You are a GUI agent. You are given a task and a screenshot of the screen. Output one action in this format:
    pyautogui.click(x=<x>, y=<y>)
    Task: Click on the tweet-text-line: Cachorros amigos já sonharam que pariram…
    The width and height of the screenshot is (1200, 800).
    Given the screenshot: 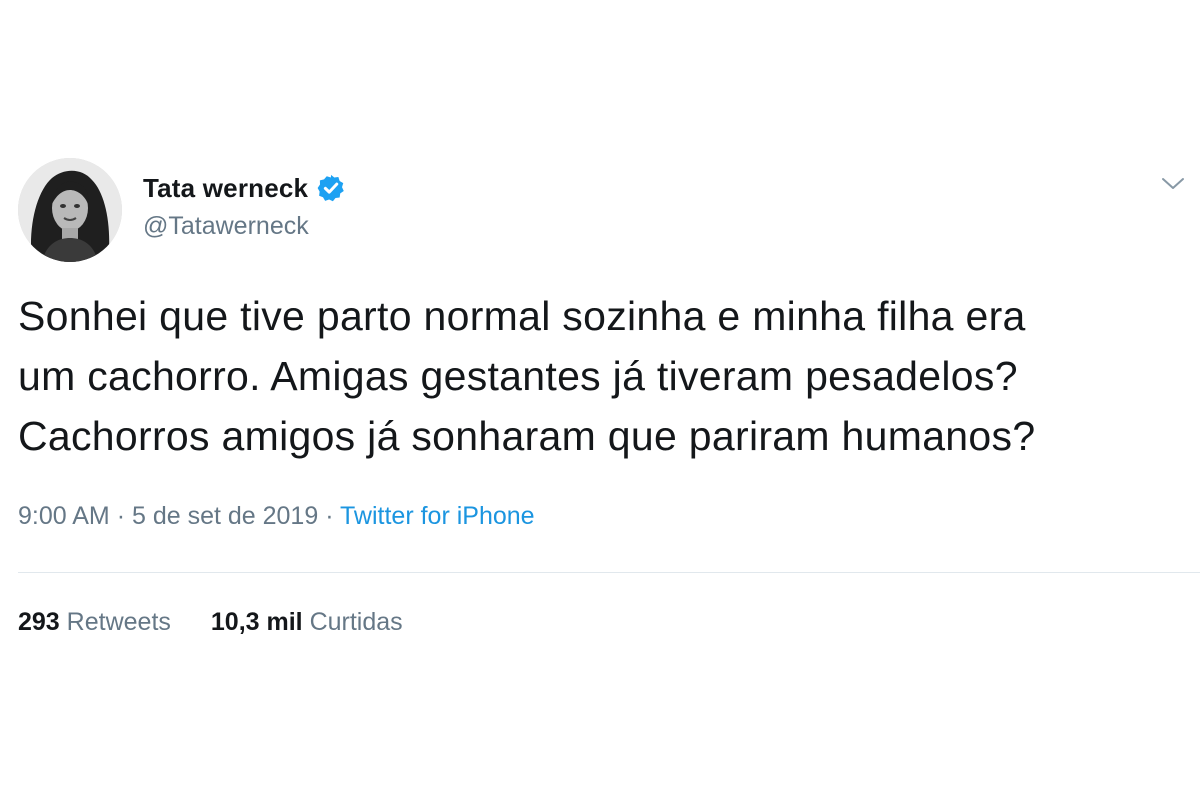 What is the action you would take?
    pyautogui.click(x=527, y=436)
    